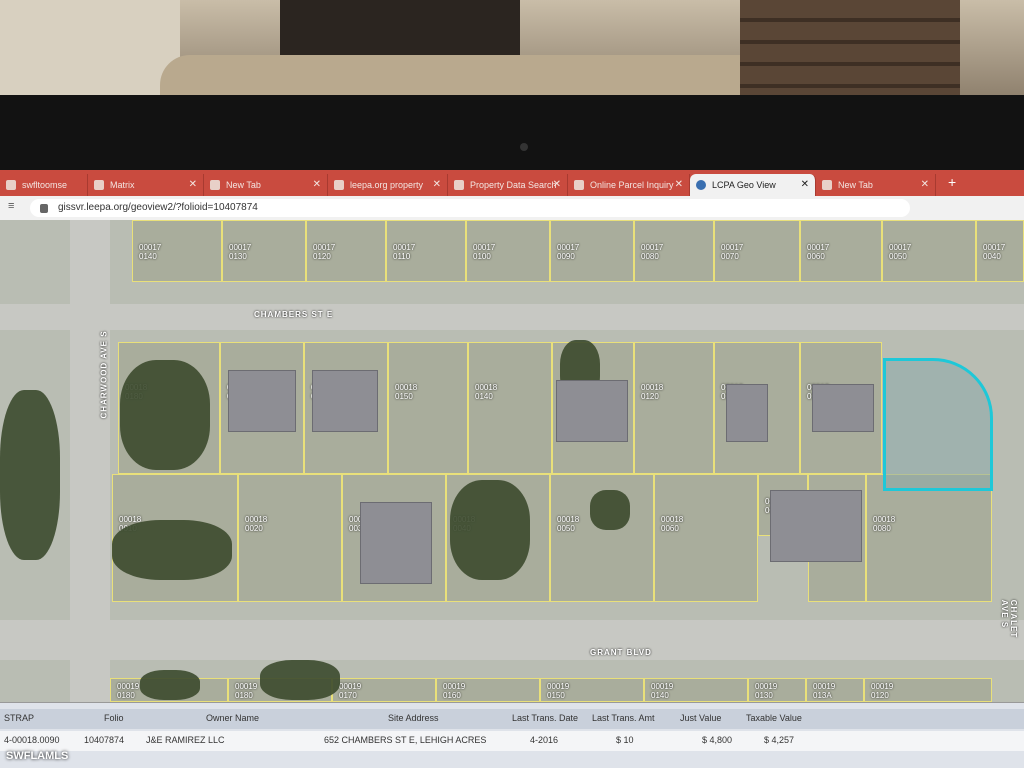 Image resolution: width=1024 pixels, height=768 pixels. I want to click on lock-icon, so click(44, 208).